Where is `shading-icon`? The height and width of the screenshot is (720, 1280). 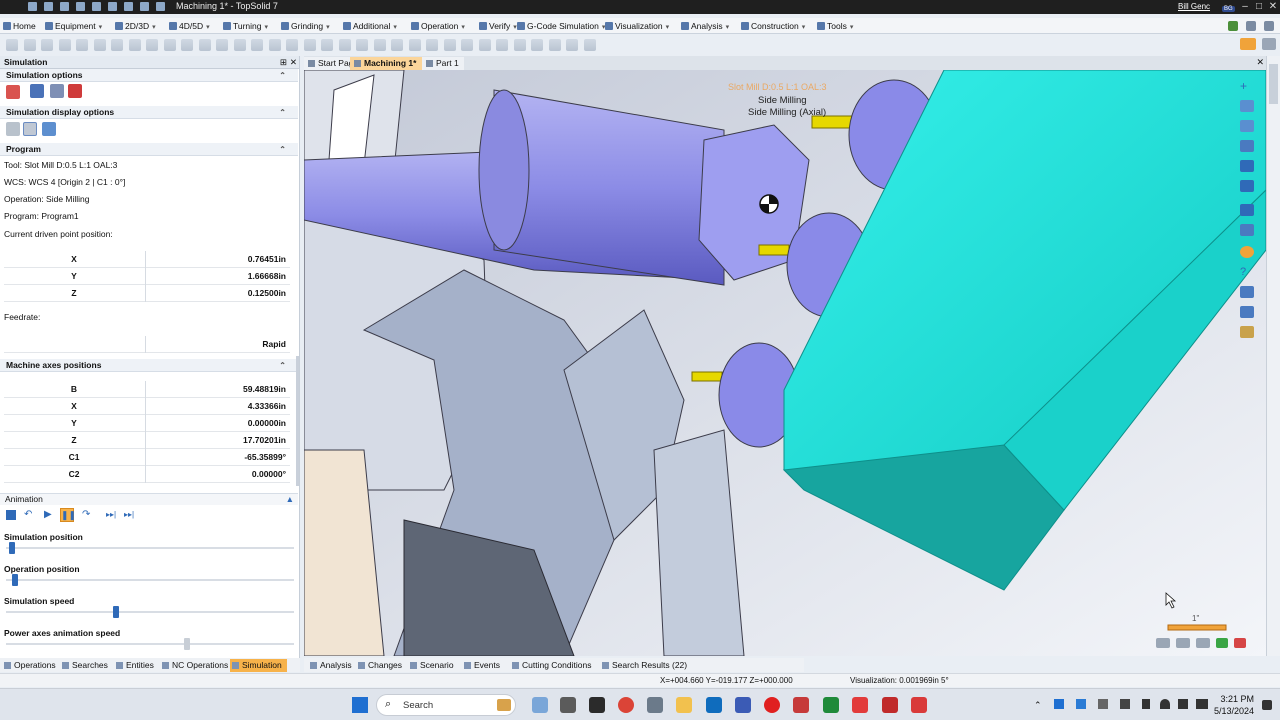
shading-icon is located at coordinates (1247, 166).